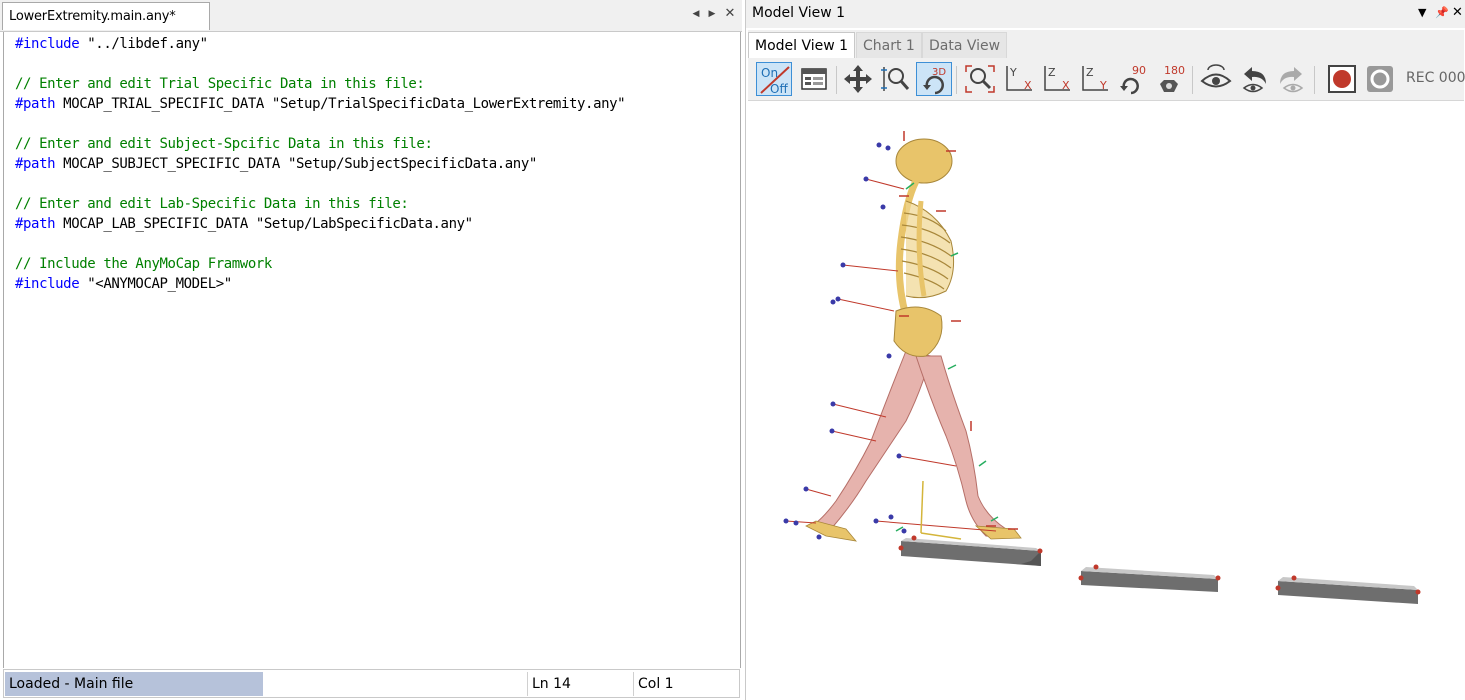 The image size is (1465, 700). Describe the element at coordinates (685, 684) in the screenshot. I see `status-column: Col 1` at that location.